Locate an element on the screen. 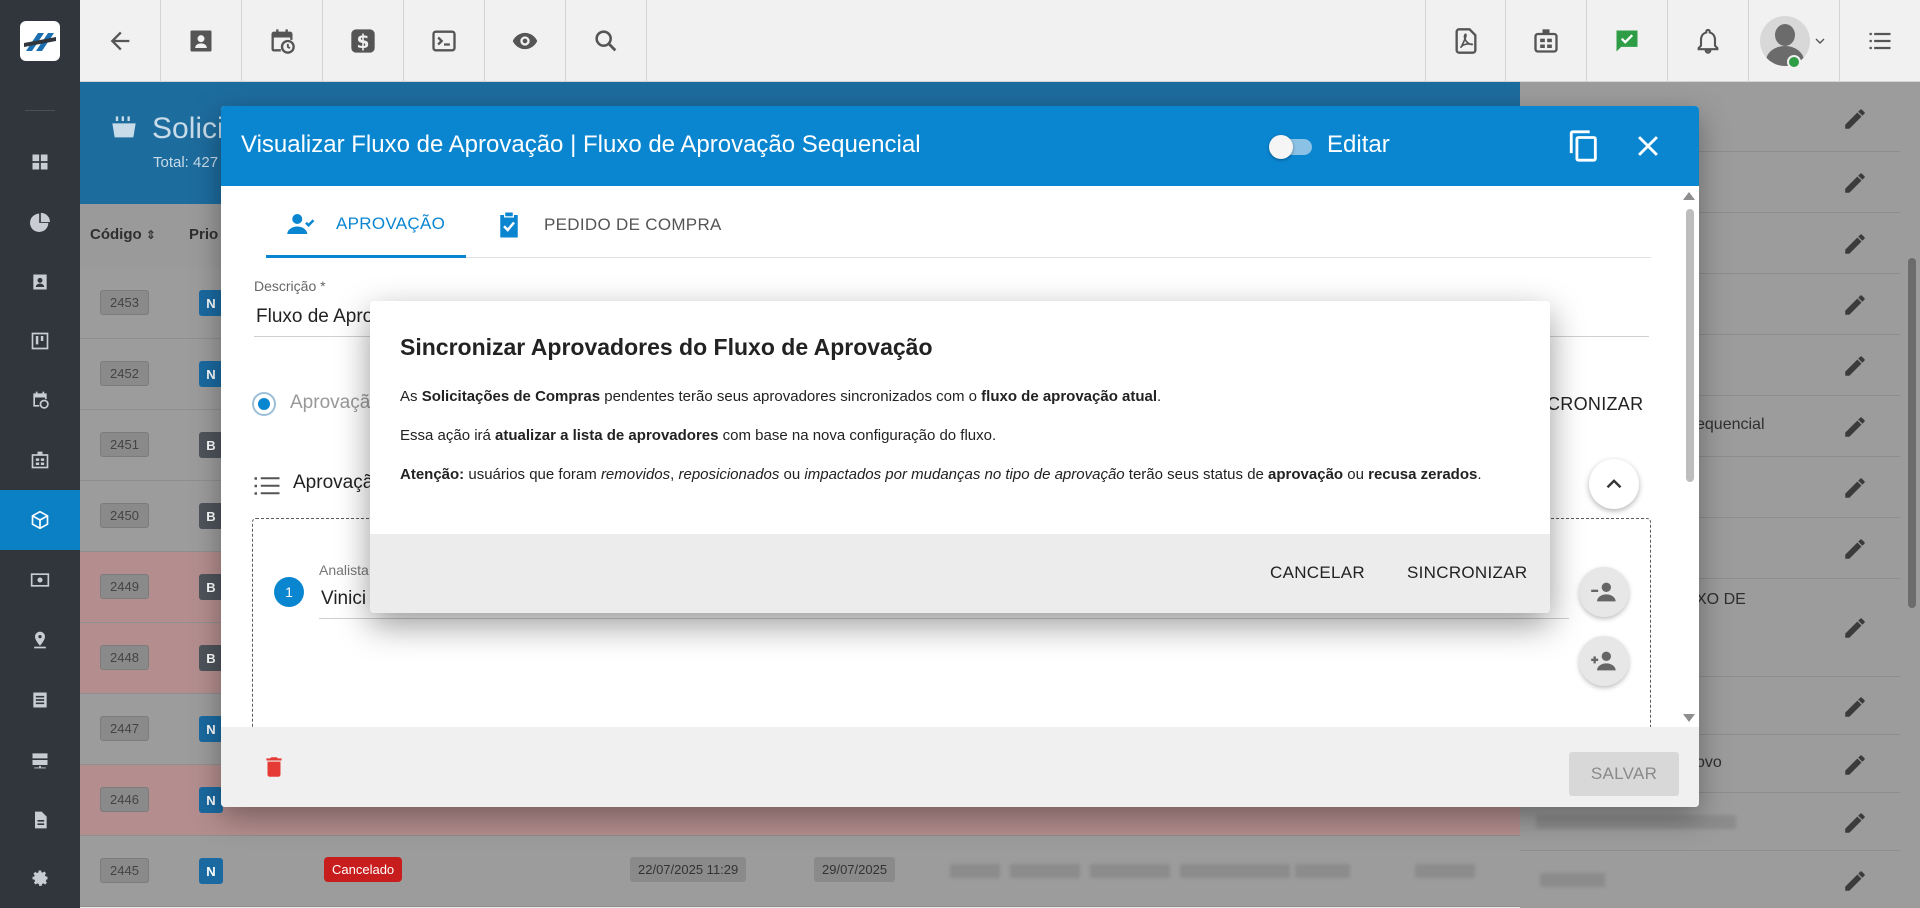  trash-icon is located at coordinates (274, 767).